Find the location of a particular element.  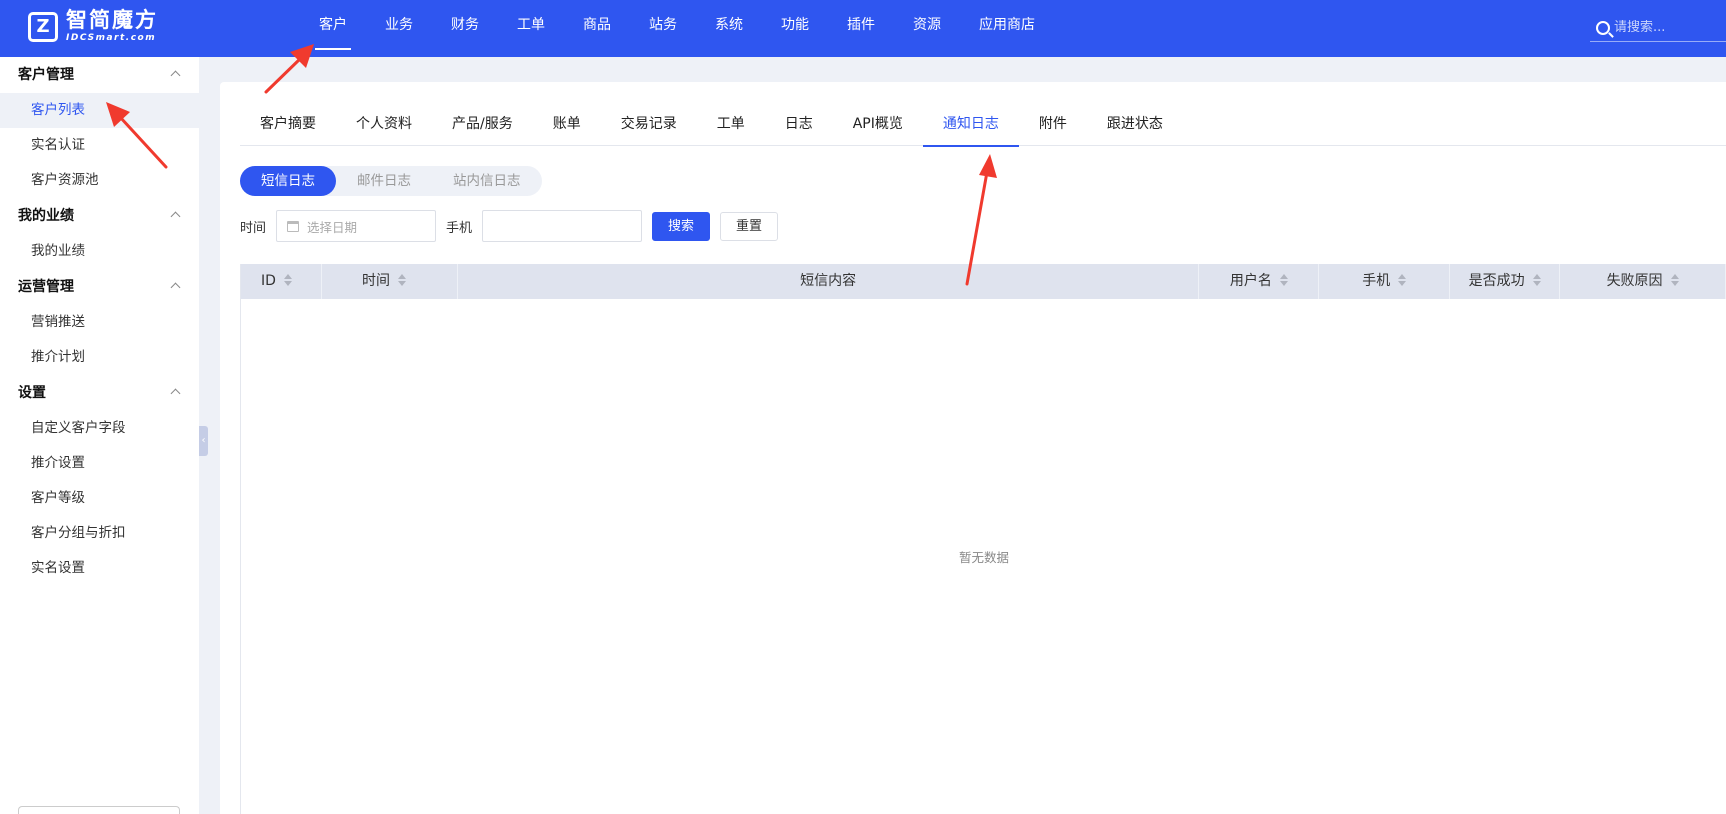

sidebar-item-my-performance: 我的业绩 is located at coordinates (99, 251).